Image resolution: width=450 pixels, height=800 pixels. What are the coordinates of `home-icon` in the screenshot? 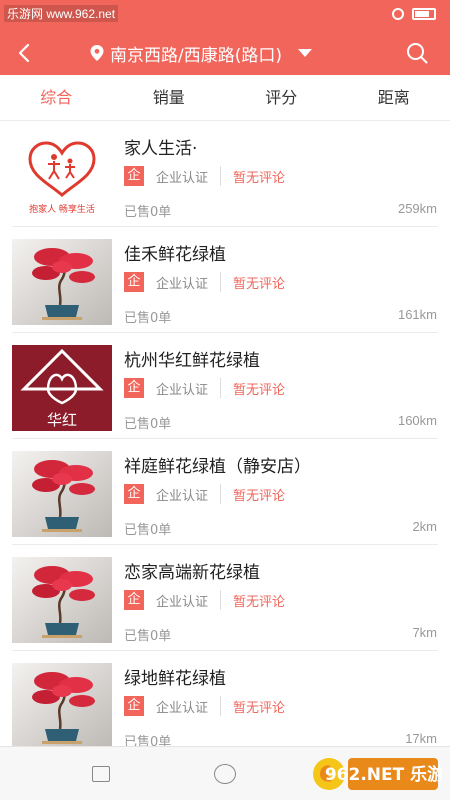 It's located at (225, 774).